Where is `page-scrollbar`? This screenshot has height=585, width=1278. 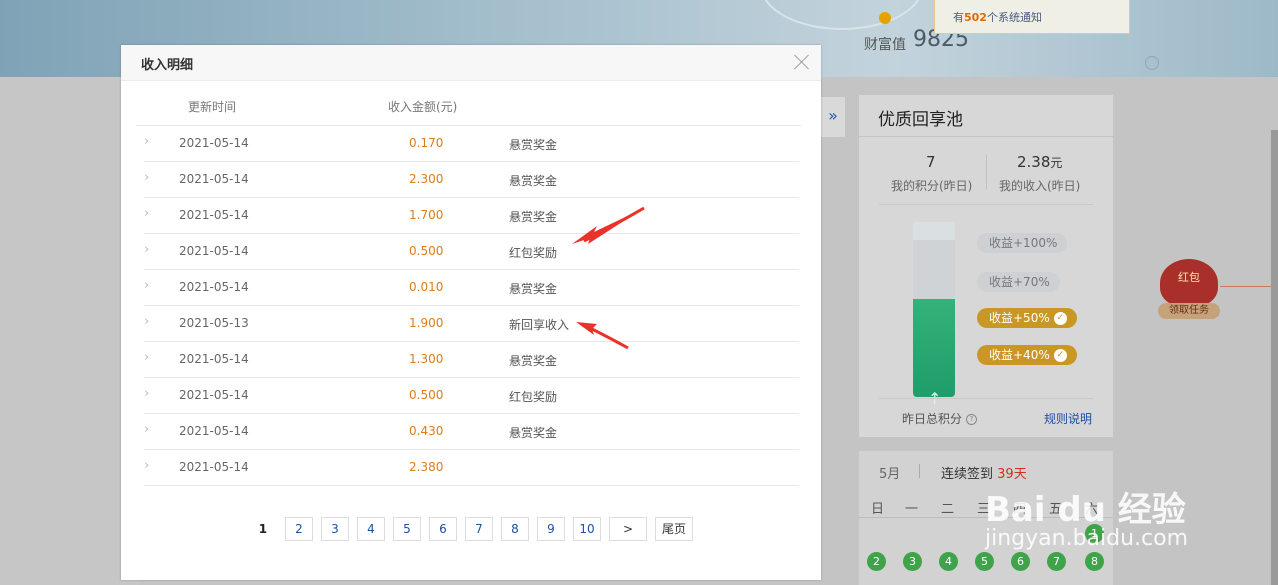 page-scrollbar is located at coordinates (1274, 357).